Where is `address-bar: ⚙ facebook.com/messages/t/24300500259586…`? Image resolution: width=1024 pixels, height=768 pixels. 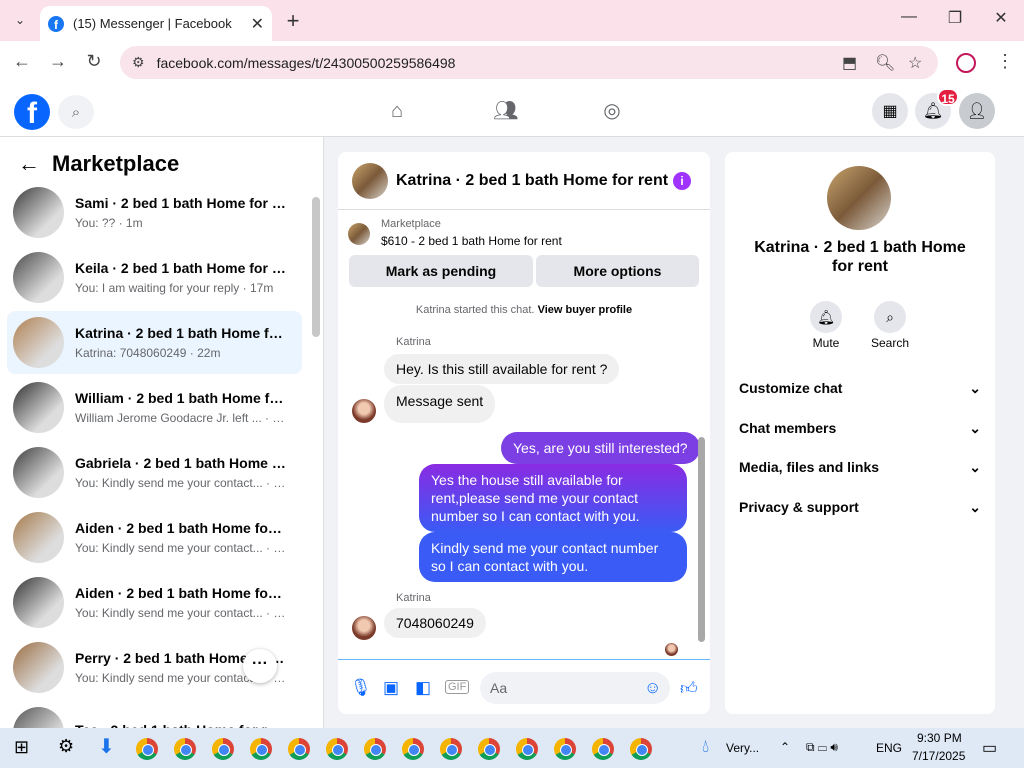
address-bar: ⚙ facebook.com/messages/t/24300500259586… is located at coordinates (529, 62).